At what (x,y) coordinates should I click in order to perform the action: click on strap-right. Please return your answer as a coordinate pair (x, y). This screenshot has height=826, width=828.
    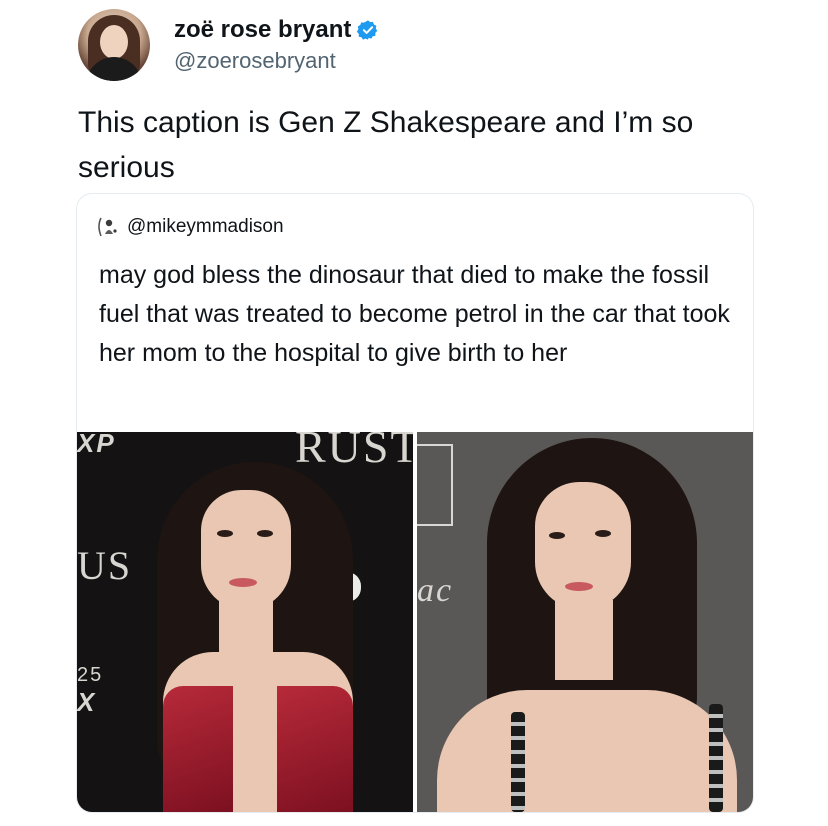
    Looking at the image, I should click on (716, 758).